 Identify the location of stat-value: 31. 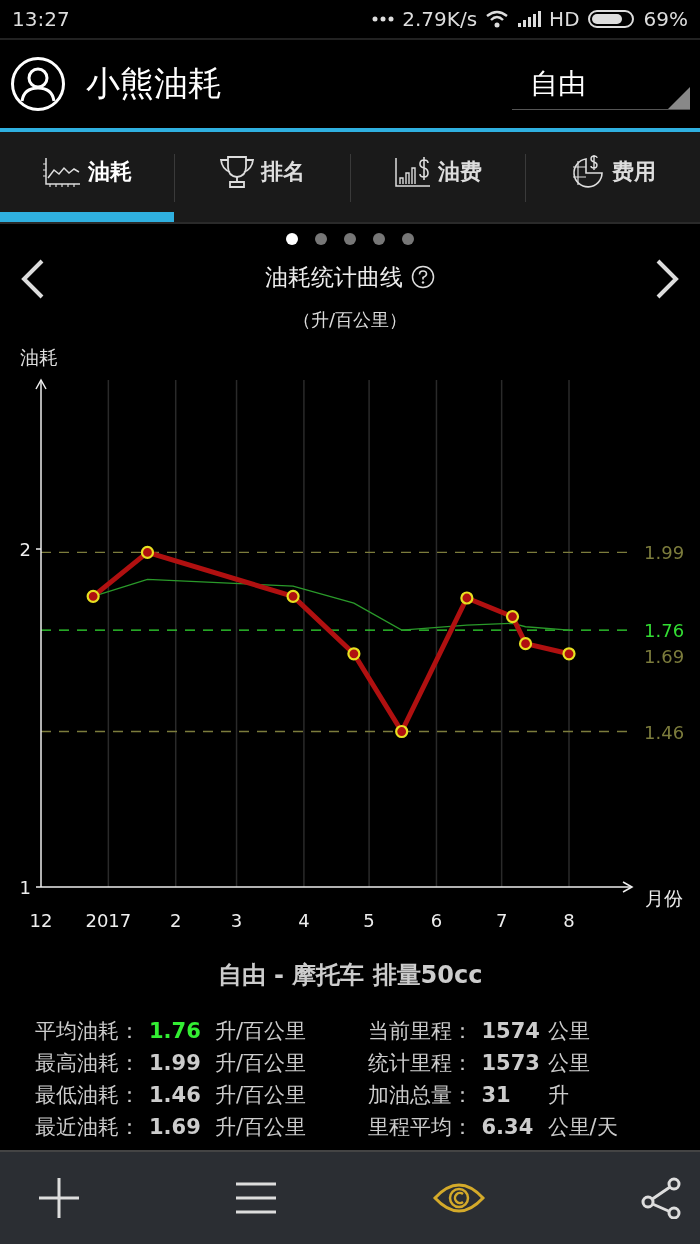
(496, 1095).